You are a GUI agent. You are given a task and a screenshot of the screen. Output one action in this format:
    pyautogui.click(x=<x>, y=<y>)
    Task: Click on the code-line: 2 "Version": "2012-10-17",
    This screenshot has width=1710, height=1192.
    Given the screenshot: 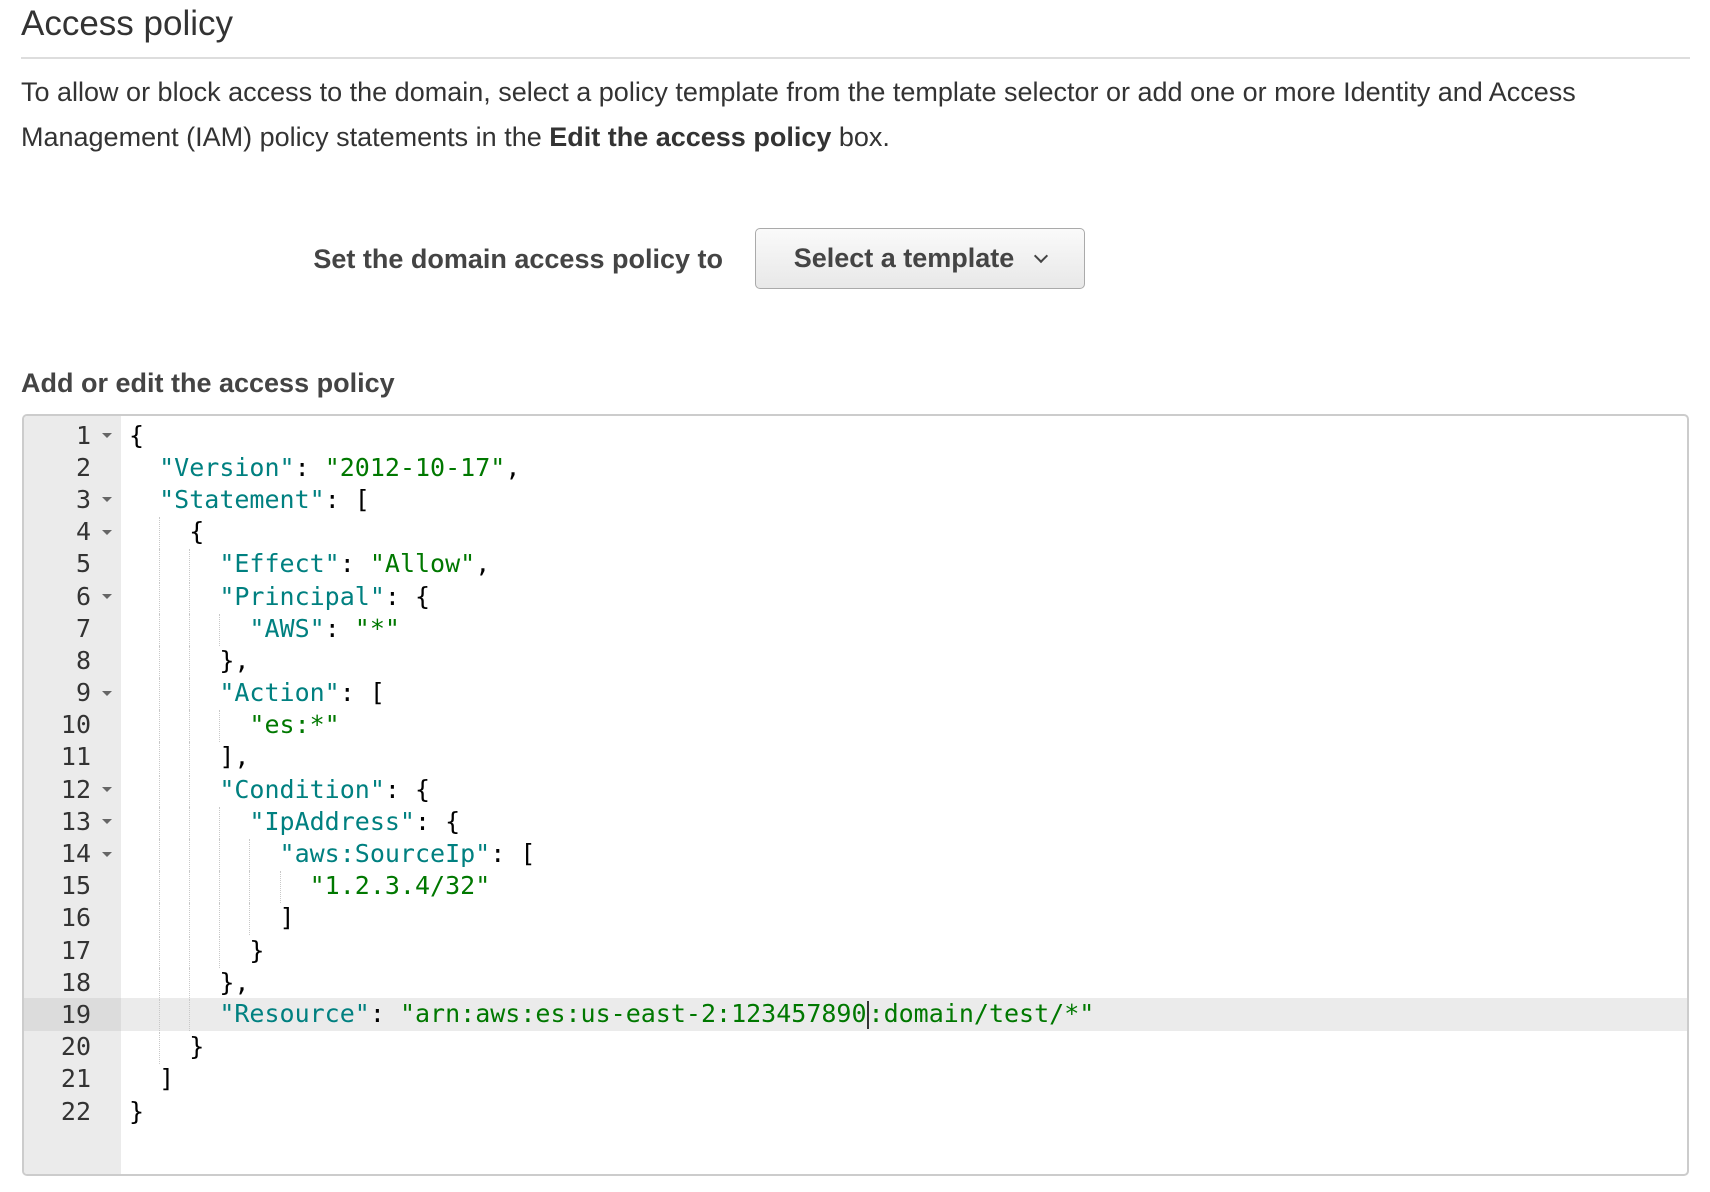 What is the action you would take?
    pyautogui.click(x=855, y=467)
    